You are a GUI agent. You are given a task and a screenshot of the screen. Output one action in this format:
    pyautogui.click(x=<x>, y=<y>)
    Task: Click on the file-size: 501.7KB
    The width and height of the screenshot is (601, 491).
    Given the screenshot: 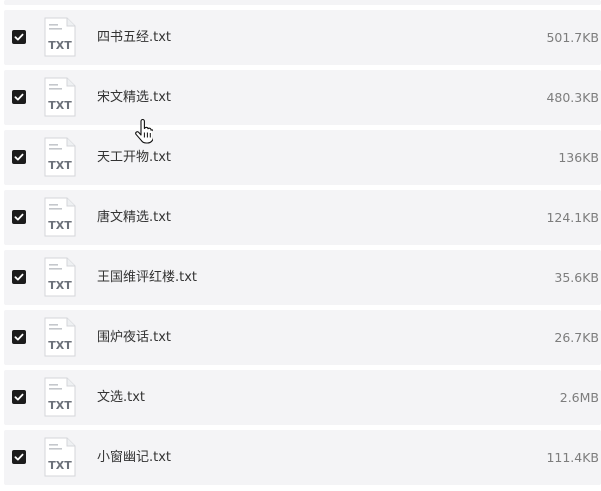 What is the action you would take?
    pyautogui.click(x=572, y=37)
    